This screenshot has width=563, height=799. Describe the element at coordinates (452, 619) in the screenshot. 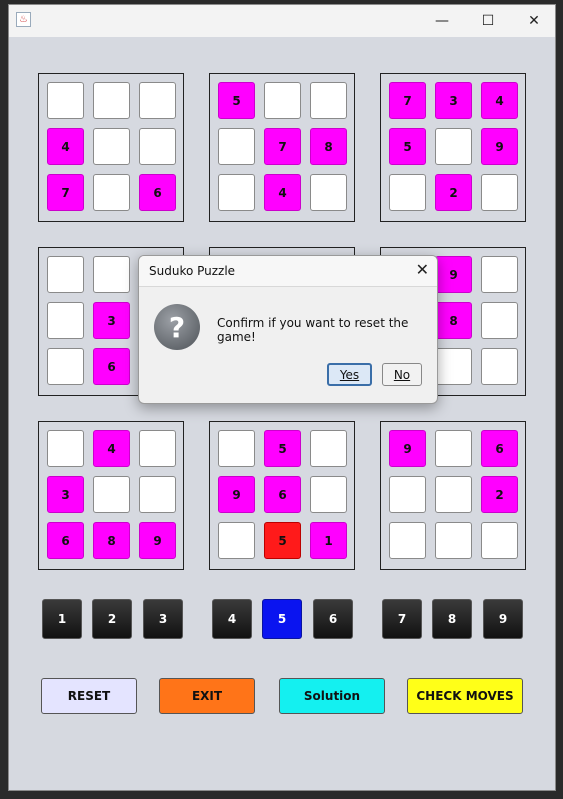

I see `number-button-8: 8` at that location.